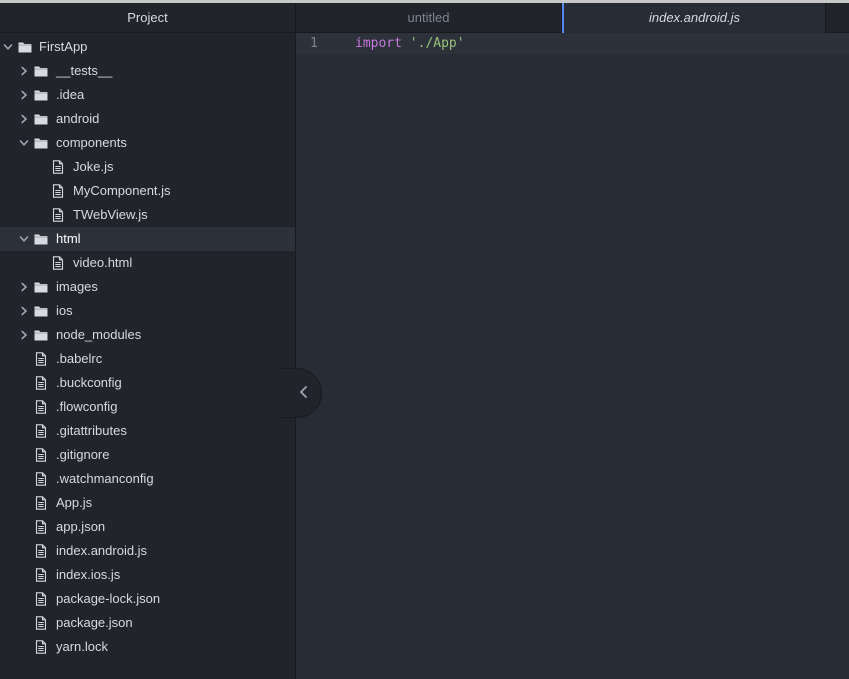 The image size is (849, 679). What do you see at coordinates (147, 623) in the screenshot?
I see `tree-file-package-json: package.json` at bounding box center [147, 623].